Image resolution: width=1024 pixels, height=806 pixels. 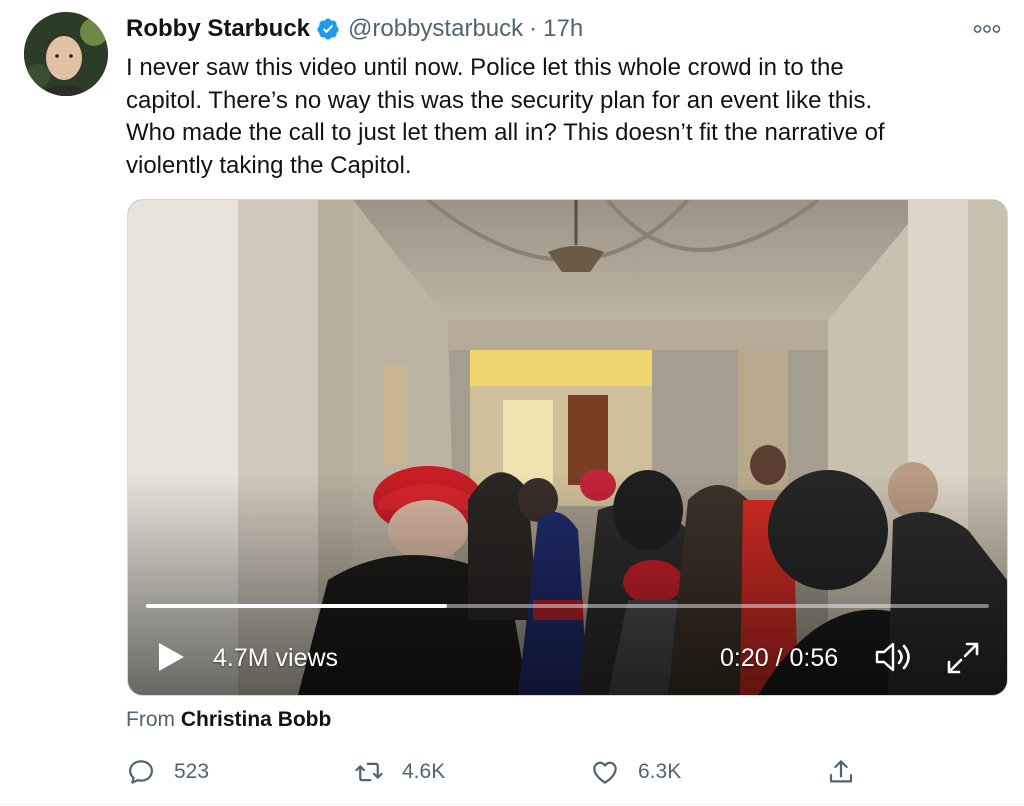 I want to click on share-button, so click(x=841, y=772).